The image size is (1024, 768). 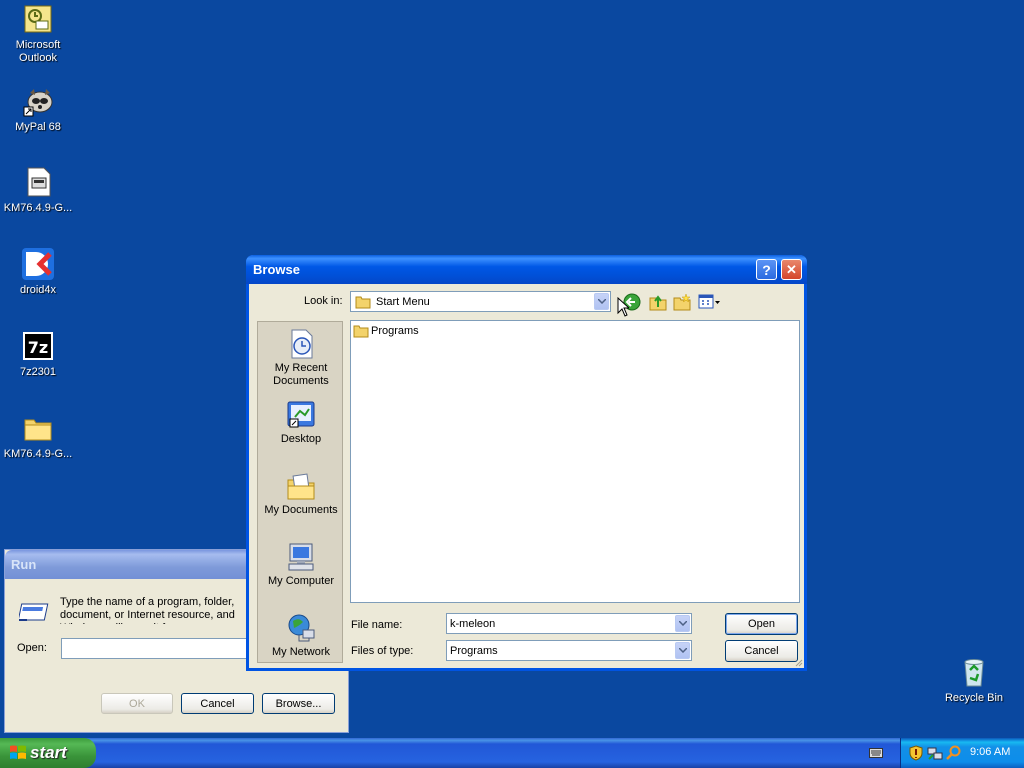 I want to click on browse-titlebar: Browse ? ✕, so click(x=526, y=269).